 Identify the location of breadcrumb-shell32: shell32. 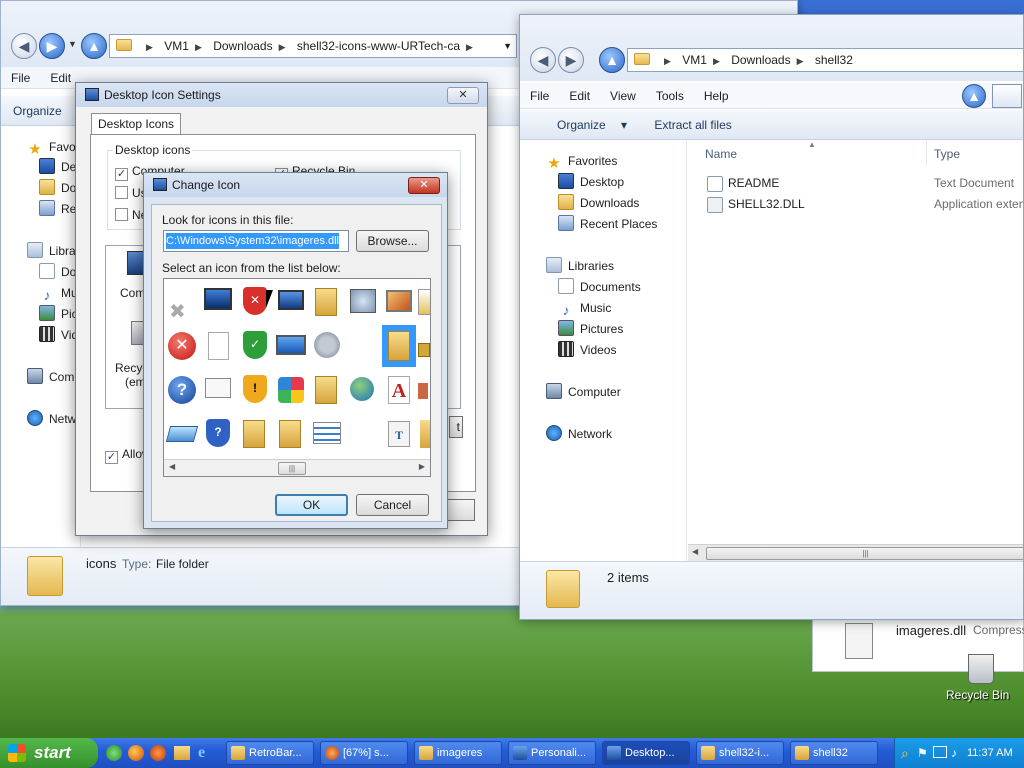
(834, 60).